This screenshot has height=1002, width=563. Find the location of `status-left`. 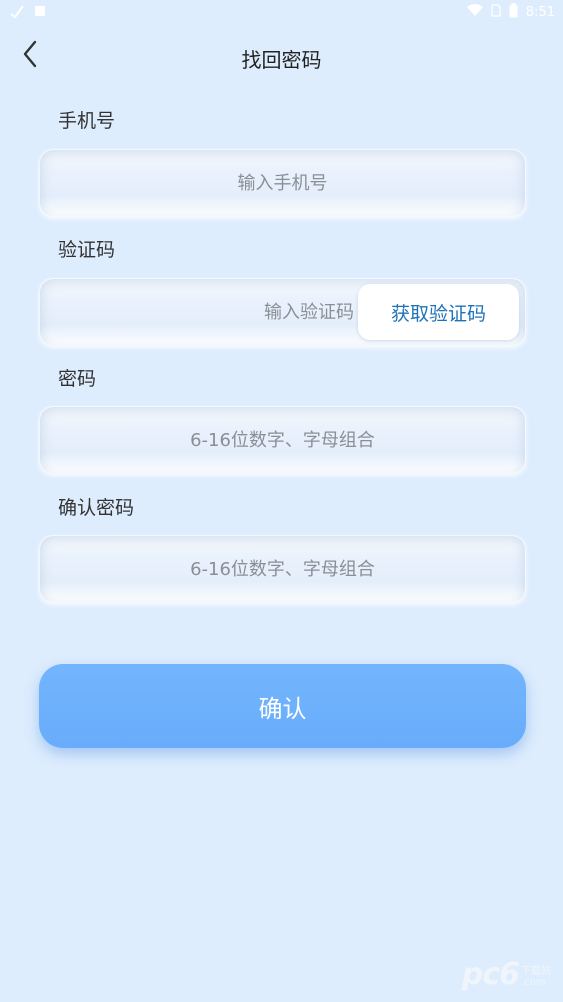

status-left is located at coordinates (28, 12).